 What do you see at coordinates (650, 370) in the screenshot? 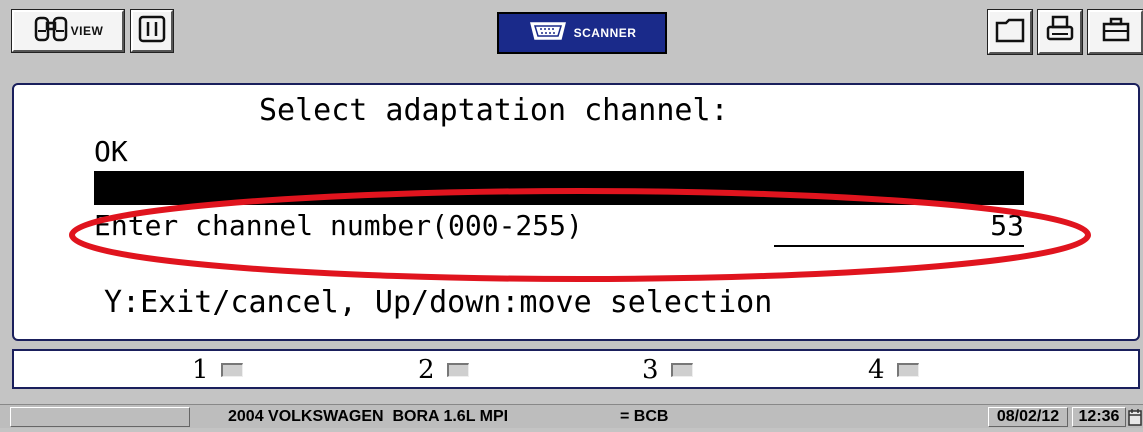
I see `function-key-3-label: 3` at bounding box center [650, 370].